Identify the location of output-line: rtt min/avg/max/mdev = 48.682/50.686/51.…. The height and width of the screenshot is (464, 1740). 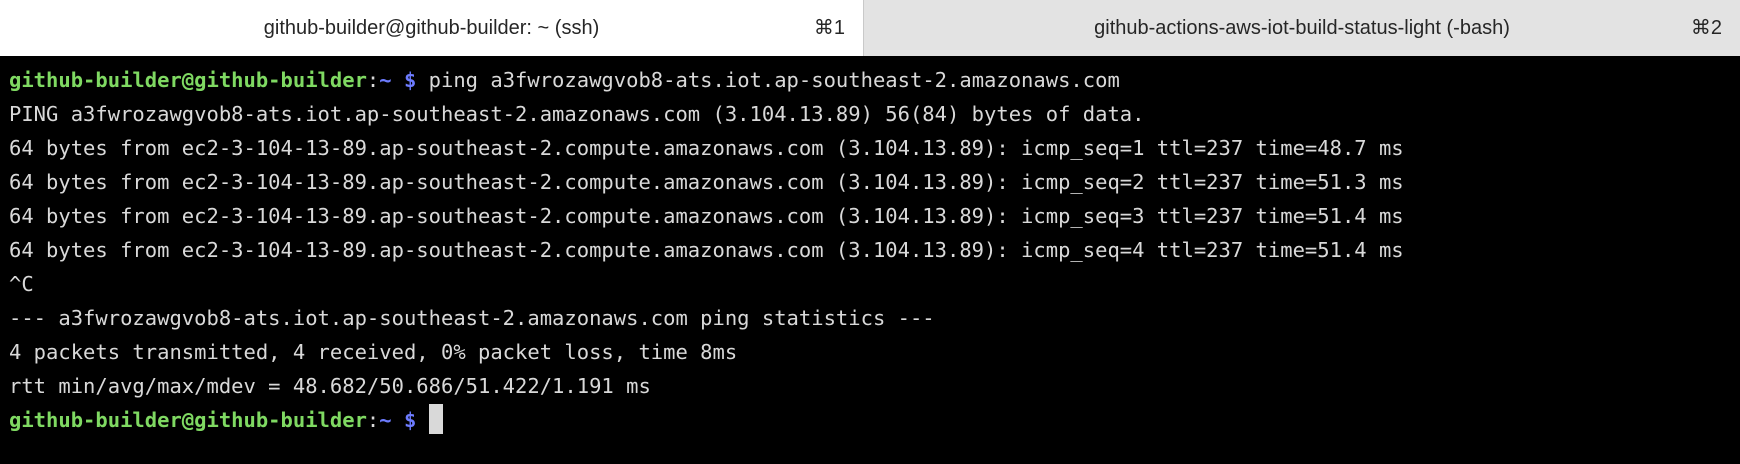
(330, 386).